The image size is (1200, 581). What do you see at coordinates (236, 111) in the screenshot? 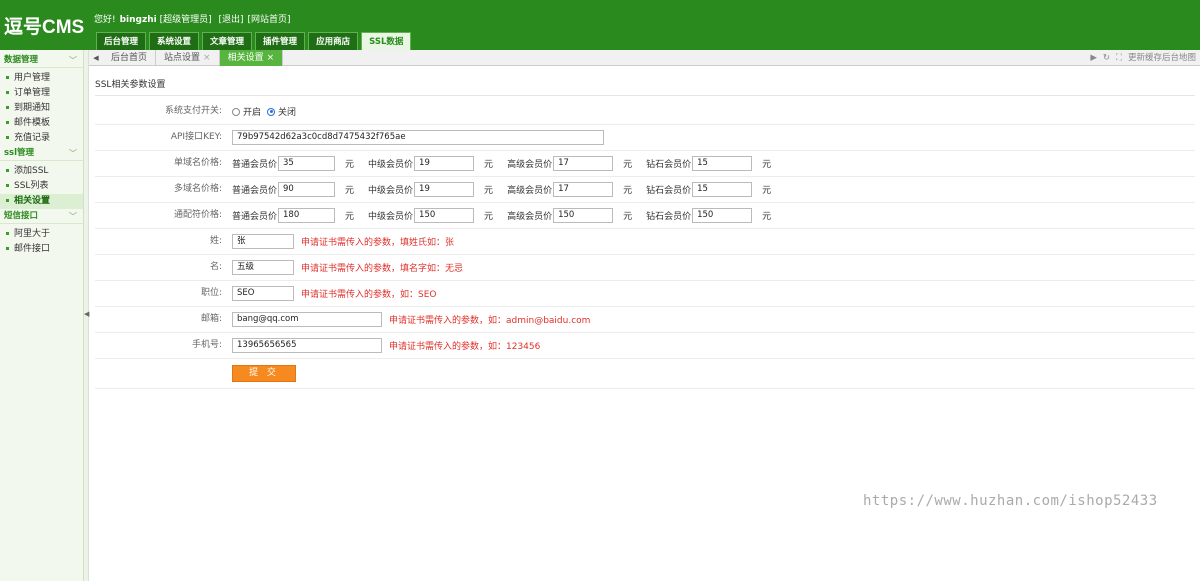
I see `radio-circle-icon` at bounding box center [236, 111].